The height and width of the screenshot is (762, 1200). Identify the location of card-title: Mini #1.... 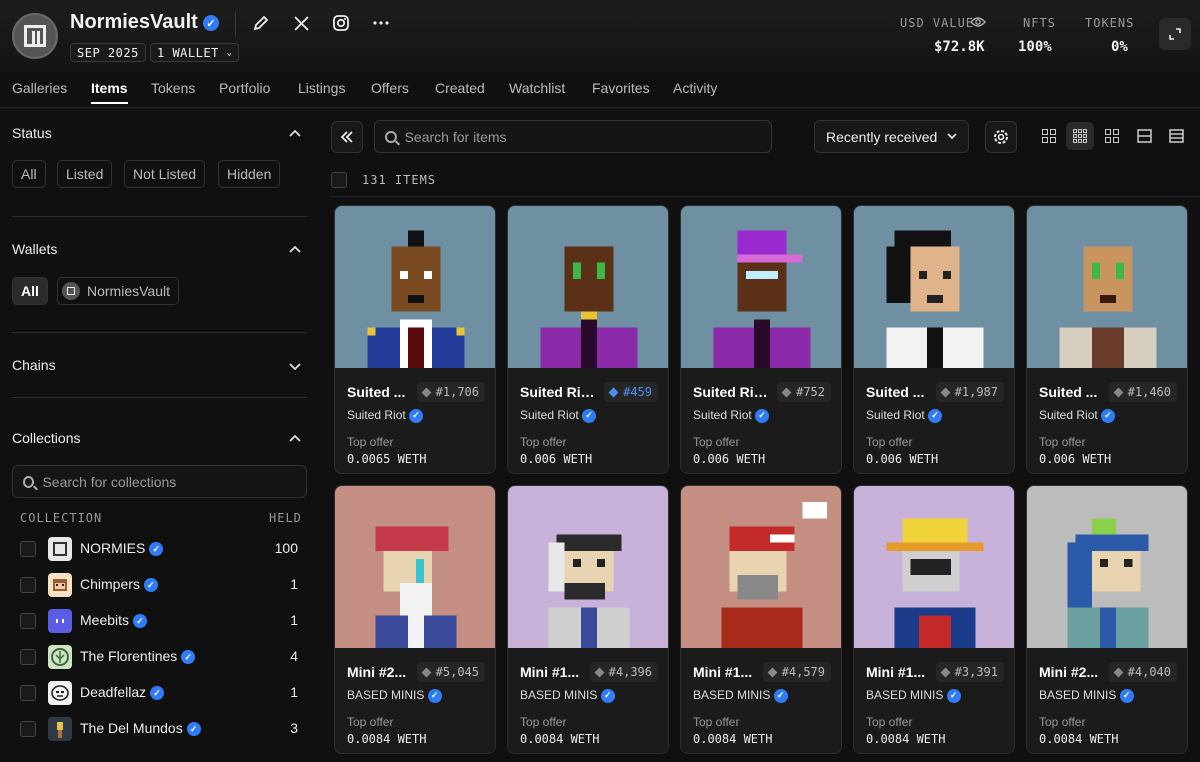
(550, 672).